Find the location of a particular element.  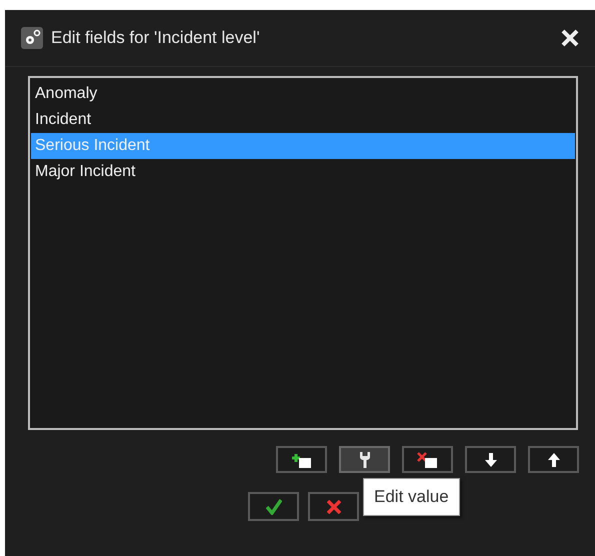

tooltip: Edit value is located at coordinates (411, 497).